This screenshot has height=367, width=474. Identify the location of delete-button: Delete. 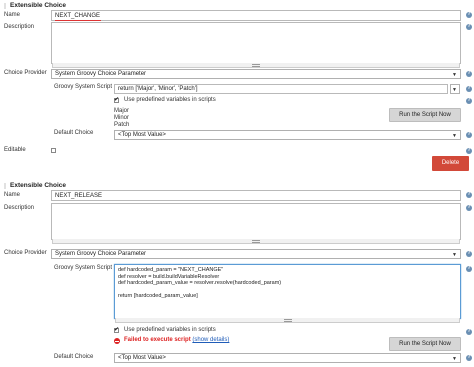
(450, 163).